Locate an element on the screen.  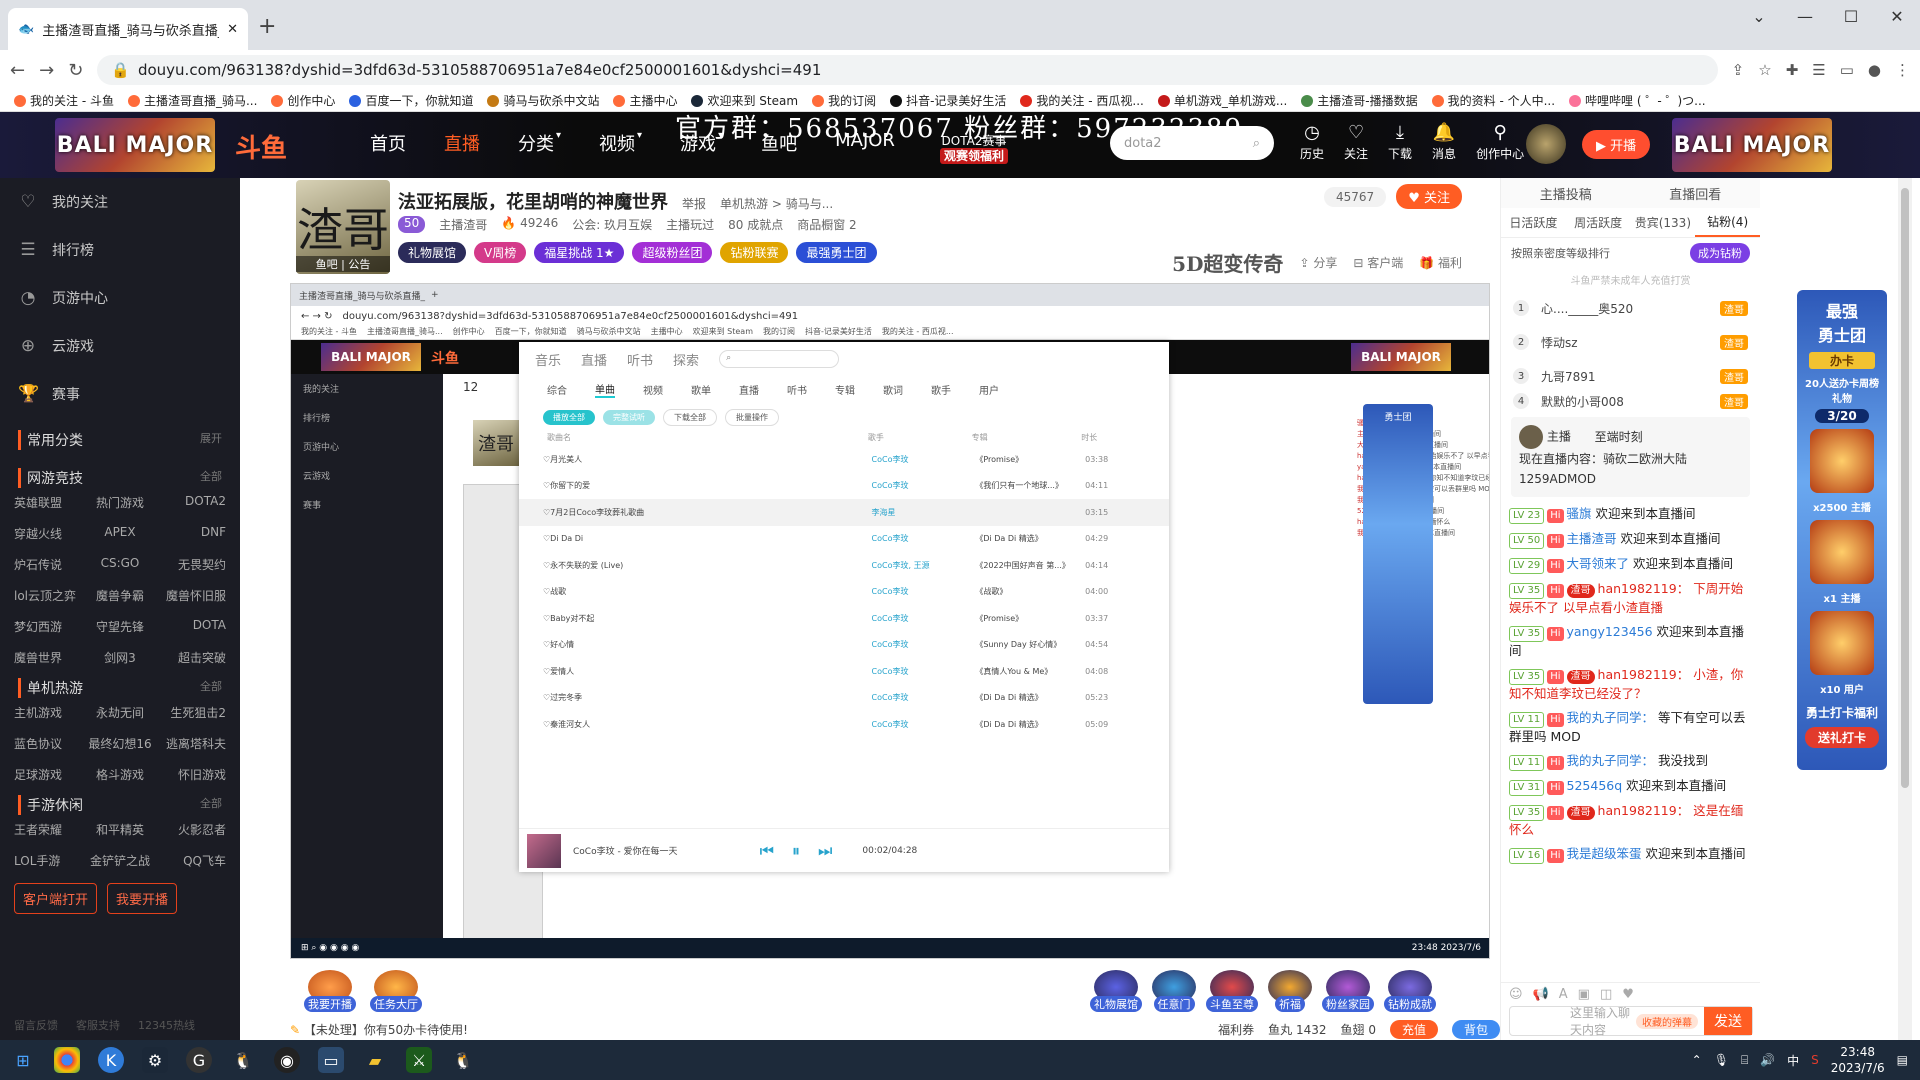
client-open-button: 客户端打开 is located at coordinates (56, 898).